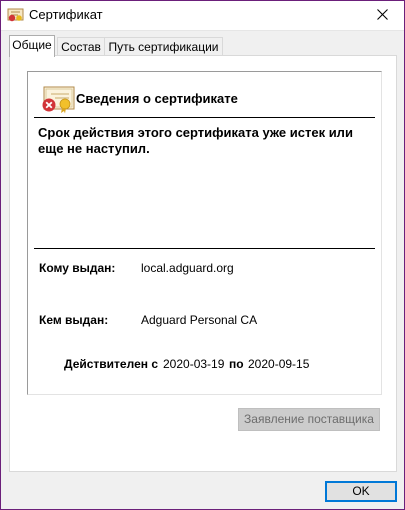 Image resolution: width=405 pixels, height=510 pixels. What do you see at coordinates (32, 46) in the screenshot?
I see `tab-general: Общие` at bounding box center [32, 46].